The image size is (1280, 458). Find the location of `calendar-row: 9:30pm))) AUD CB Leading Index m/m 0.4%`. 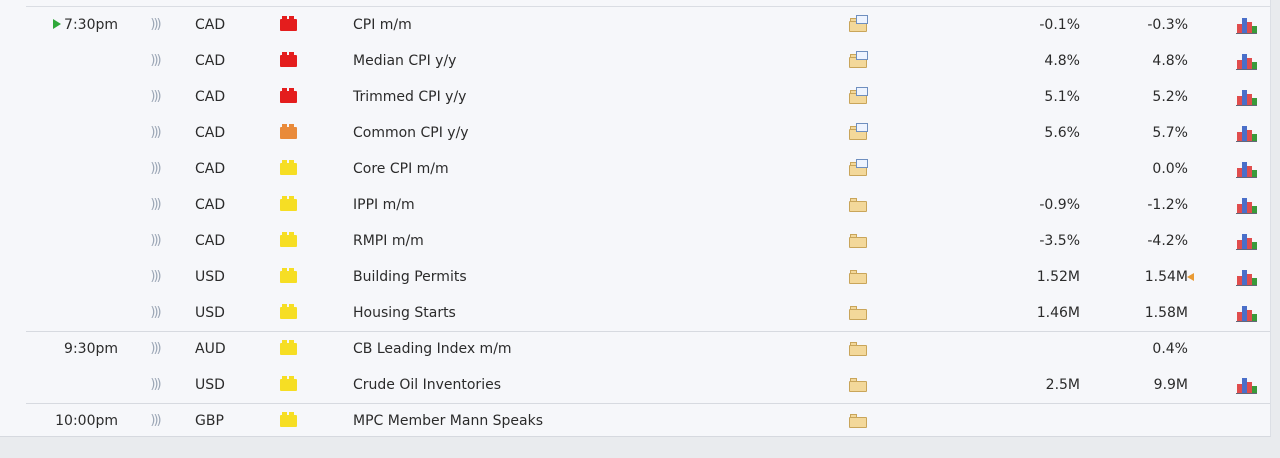

calendar-row: 9:30pm))) AUD CB Leading Index m/m 0.4% is located at coordinates (635, 349).